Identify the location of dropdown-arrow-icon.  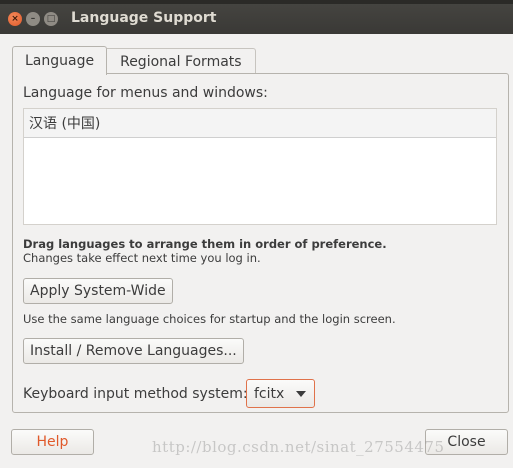
(301, 393).